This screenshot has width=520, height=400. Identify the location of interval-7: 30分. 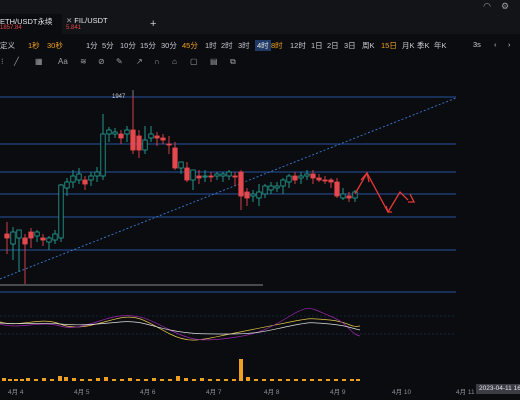
(169, 45).